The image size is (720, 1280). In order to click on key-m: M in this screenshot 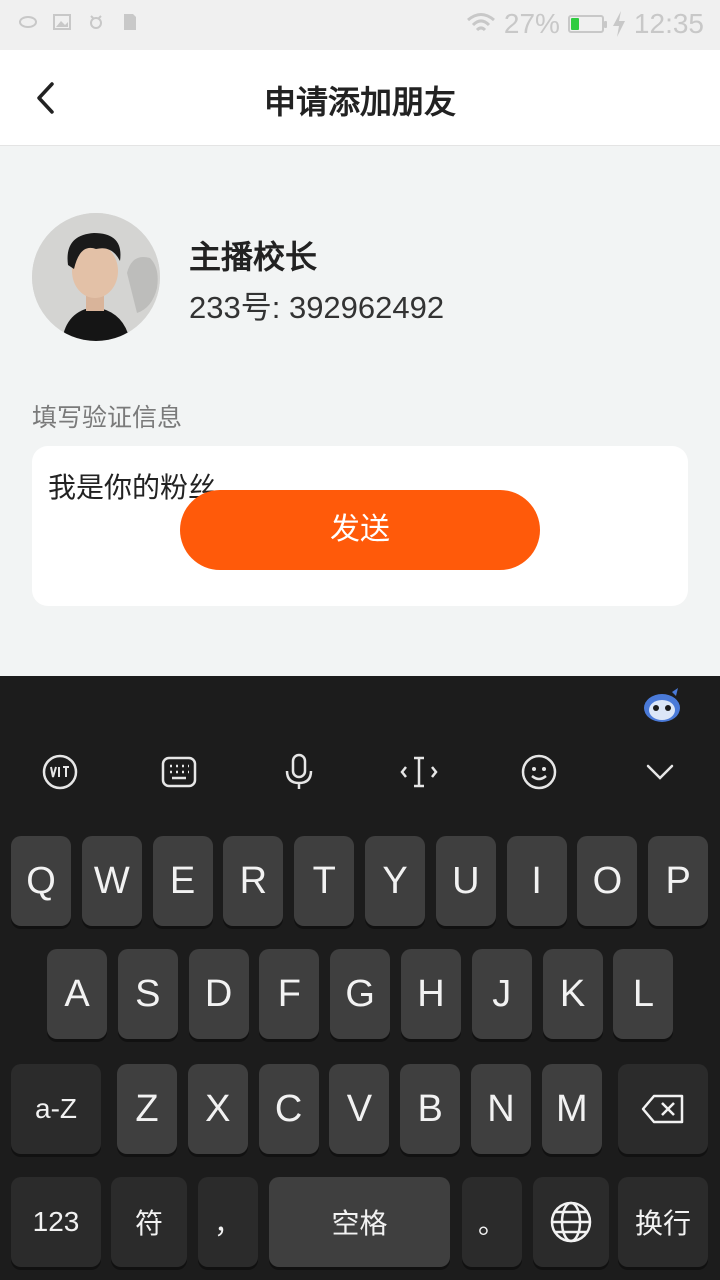, I will do `click(571, 1109)`.